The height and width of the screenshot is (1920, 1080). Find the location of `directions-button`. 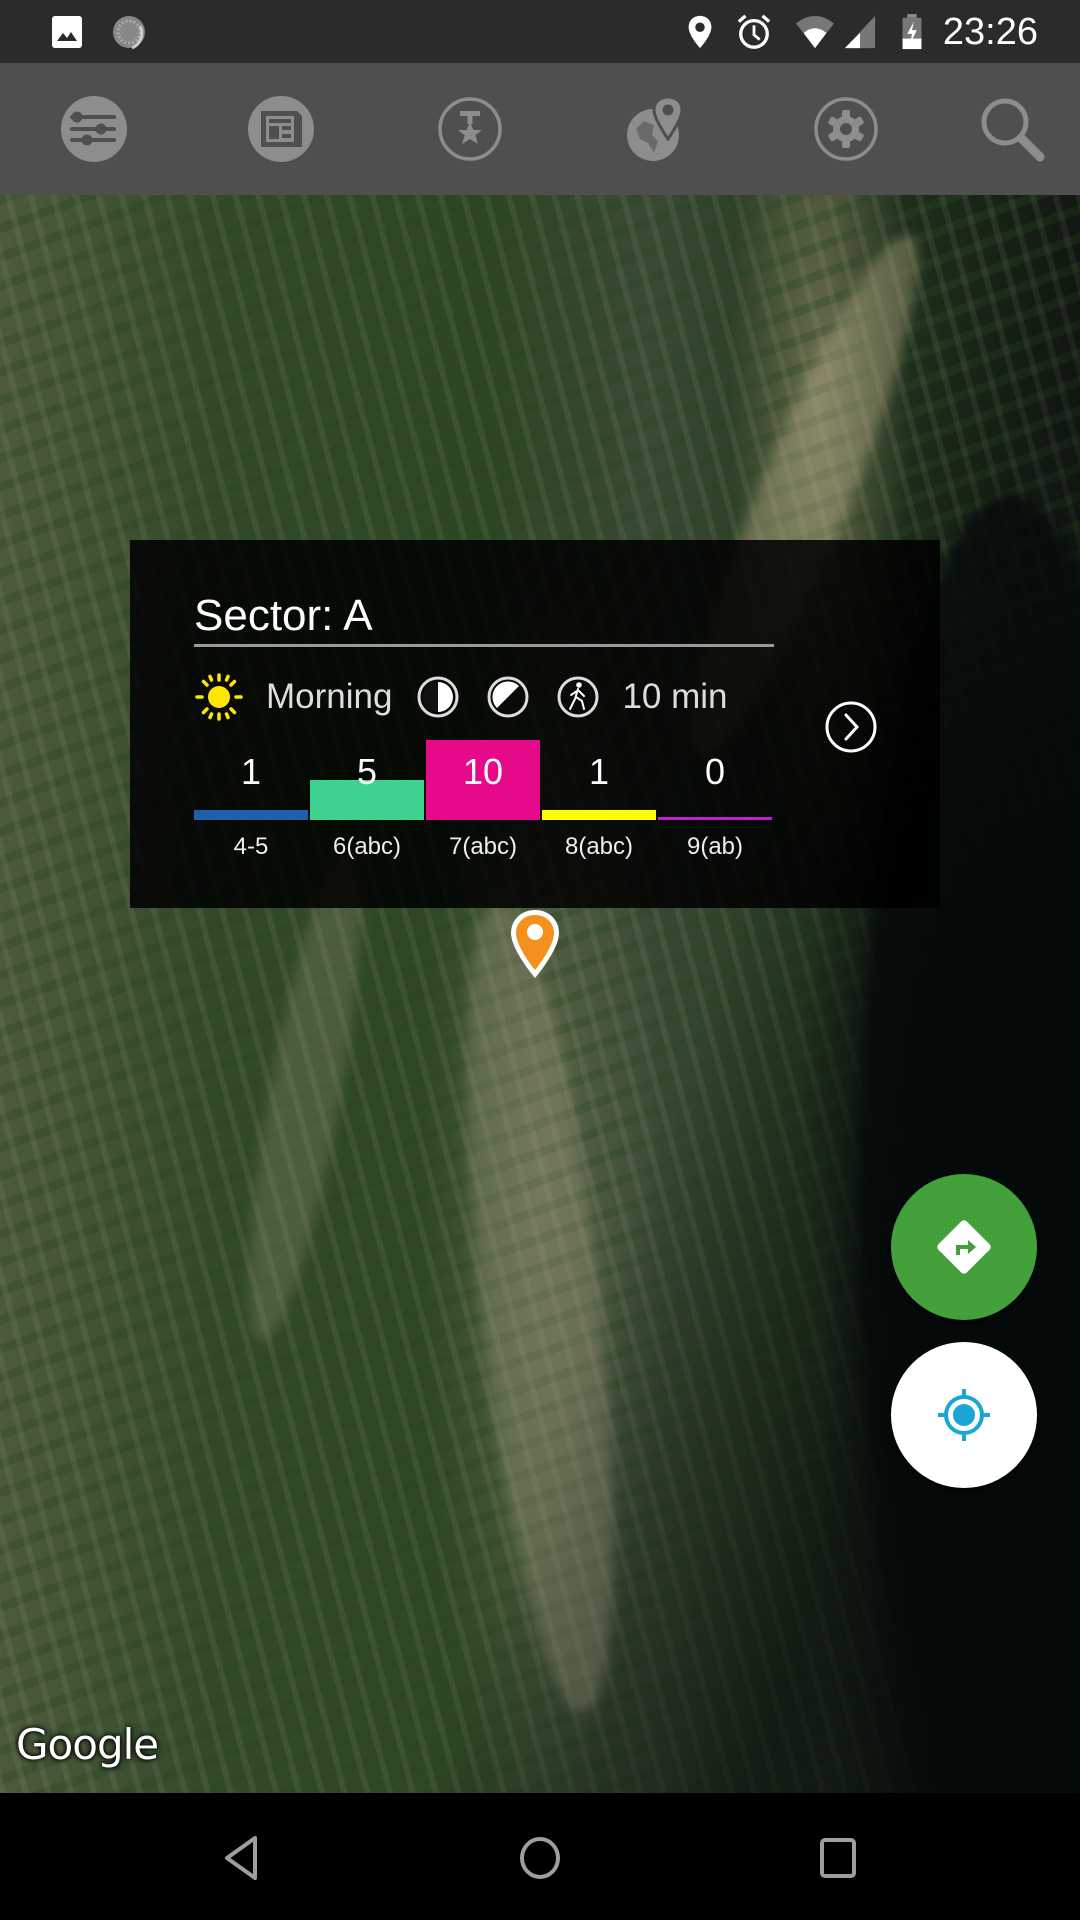

directions-button is located at coordinates (964, 1247).